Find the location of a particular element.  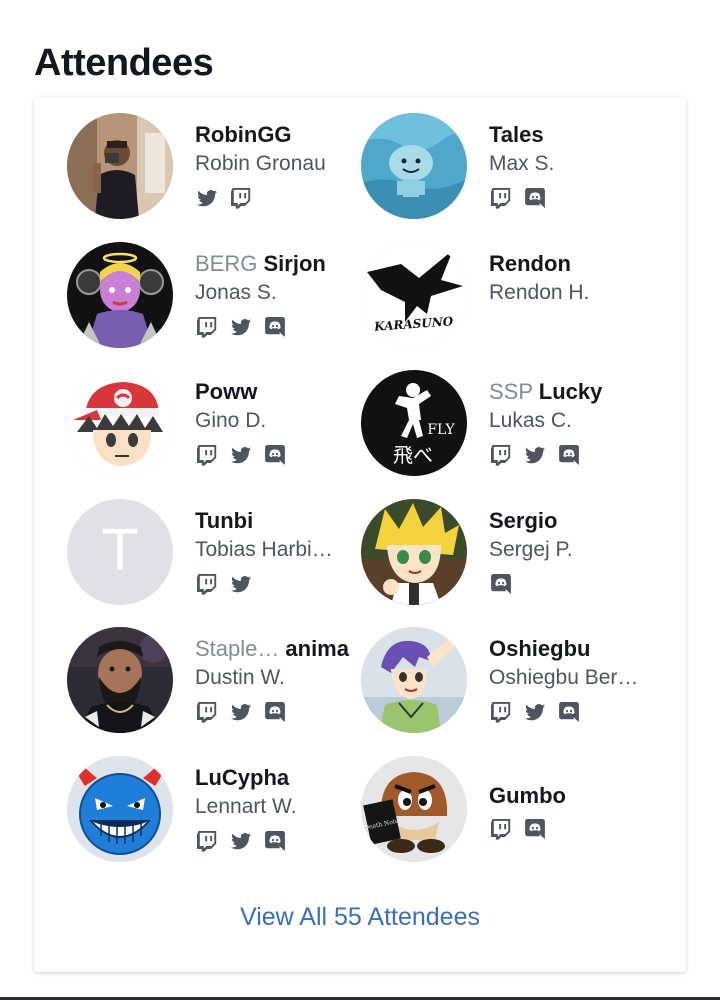

attendee-info: RobinGG Robin Gronau is located at coordinates (280, 166).